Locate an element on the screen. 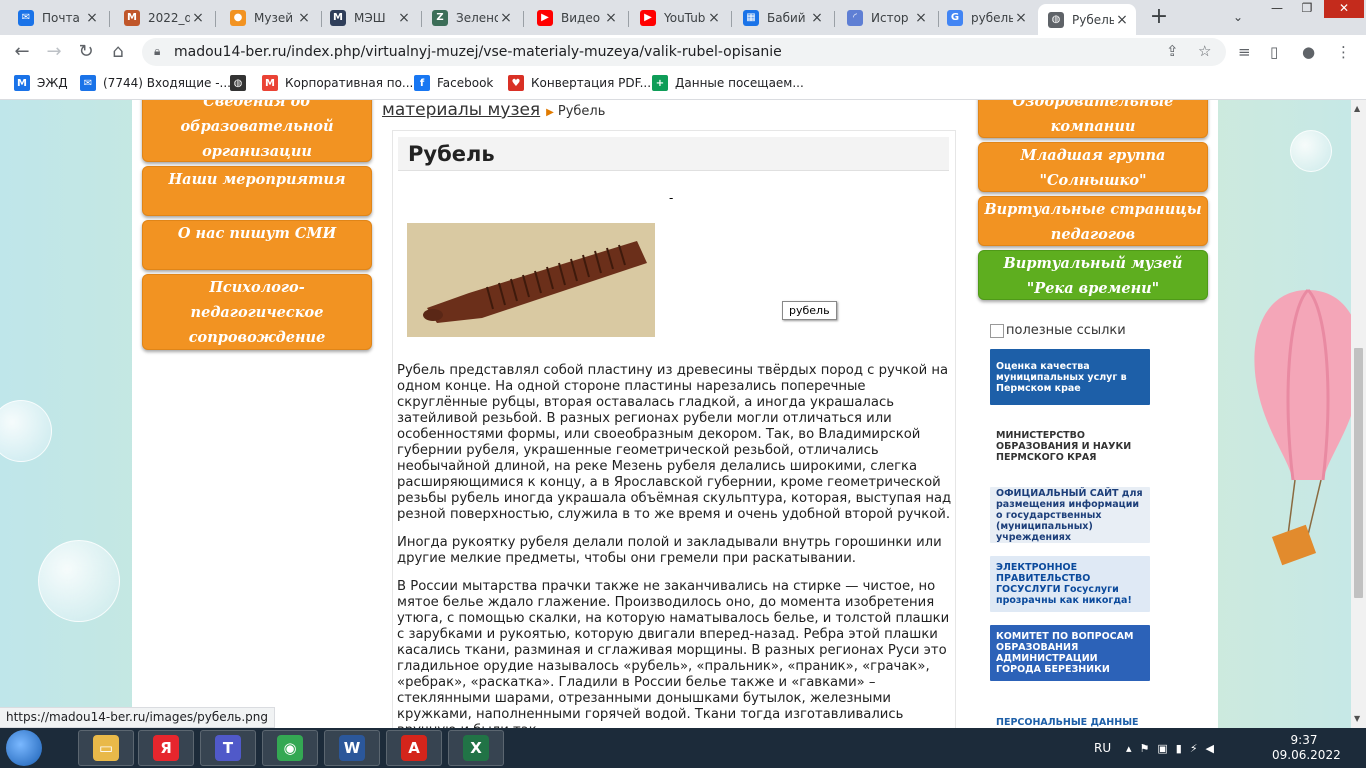 Image resolution: width=1366 pixels, height=768 pixels. side-panel-icon: ▯ is located at coordinates (1274, 52).